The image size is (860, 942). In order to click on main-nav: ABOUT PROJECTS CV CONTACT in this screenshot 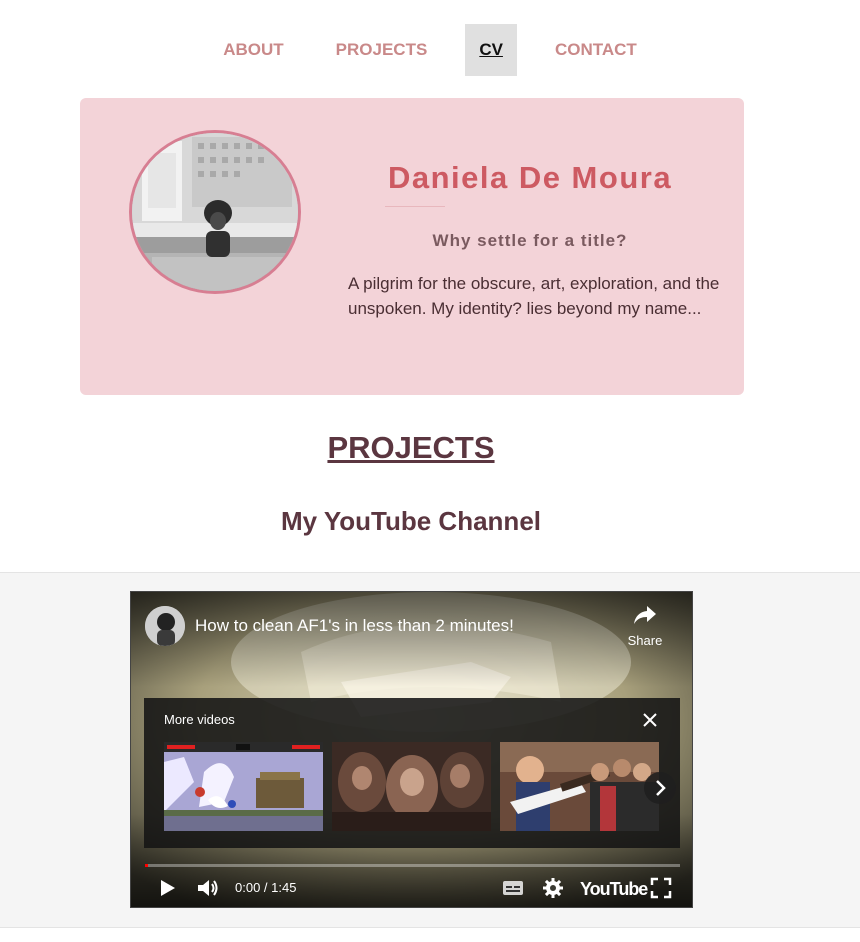, I will do `click(430, 50)`.